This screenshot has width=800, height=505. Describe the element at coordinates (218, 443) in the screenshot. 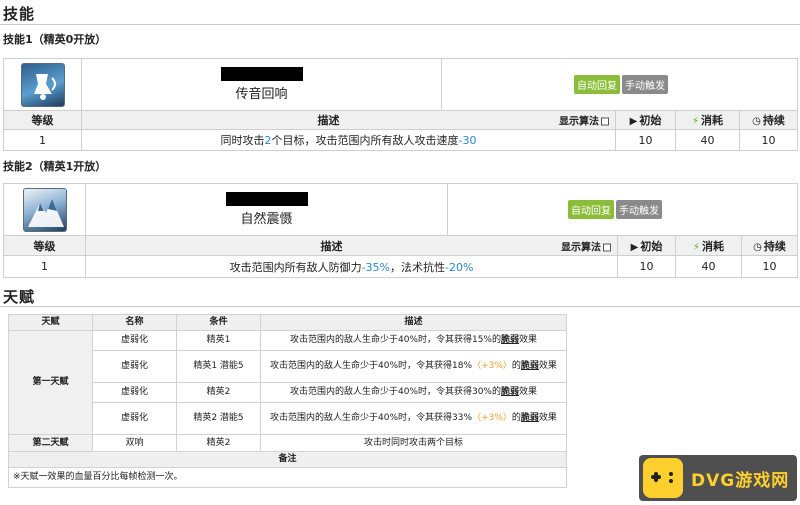

I see `talent-condition: 精英2` at that location.